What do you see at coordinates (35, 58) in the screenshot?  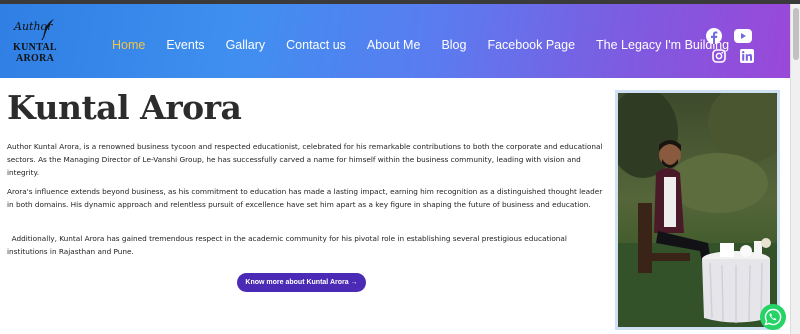 I see `logo-name-line2: ARORA` at bounding box center [35, 58].